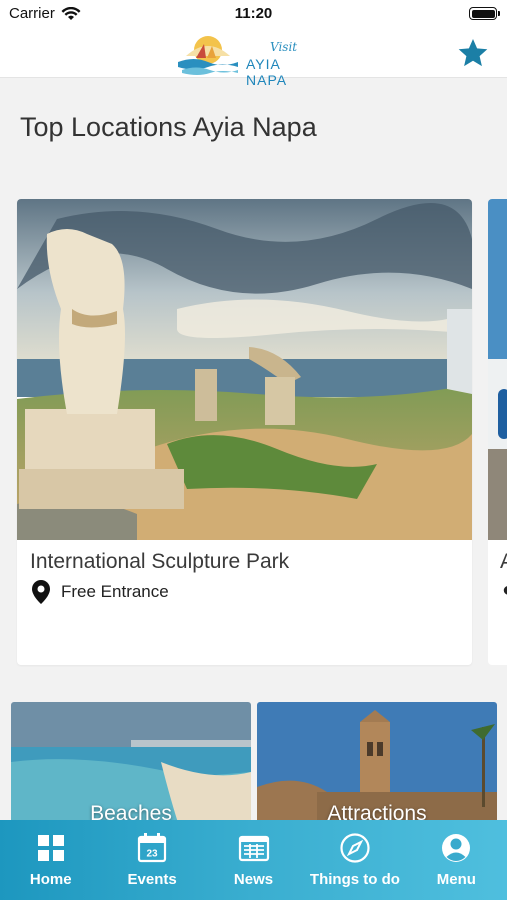  I want to click on grid-icon, so click(50, 848).